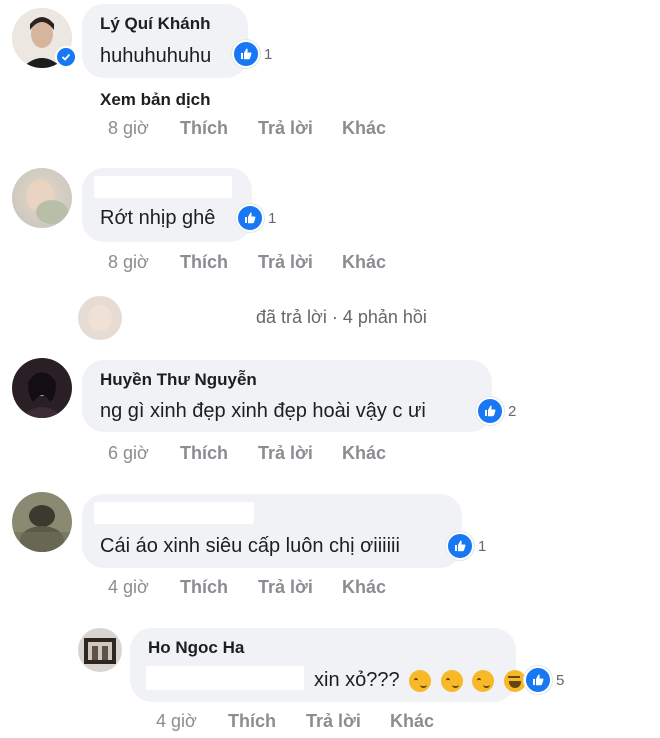 The width and height of the screenshot is (660, 738). I want to click on like-count-number: 5, so click(560, 680).